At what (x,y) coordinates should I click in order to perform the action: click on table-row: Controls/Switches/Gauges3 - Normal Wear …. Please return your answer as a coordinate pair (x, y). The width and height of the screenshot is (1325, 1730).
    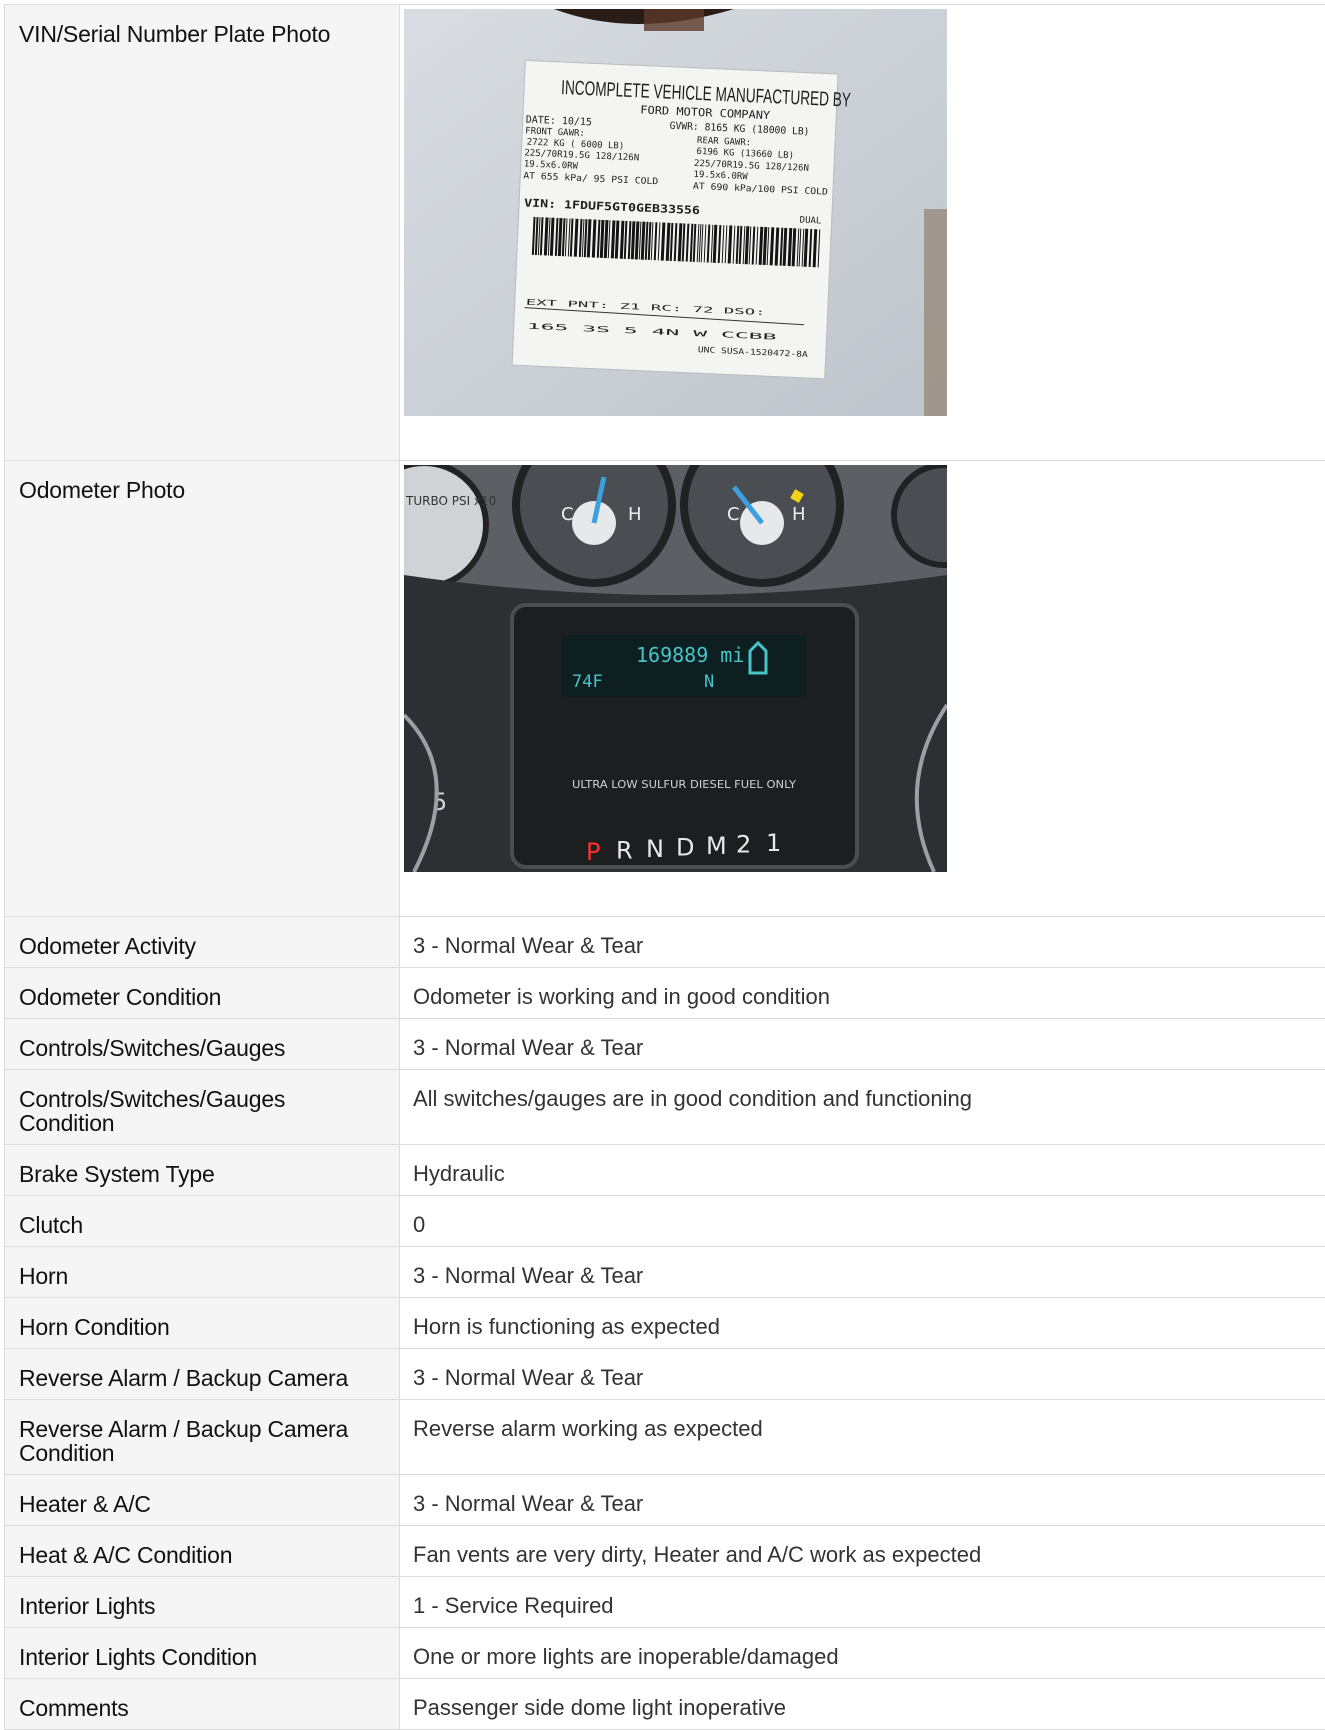
    Looking at the image, I should click on (665, 1044).